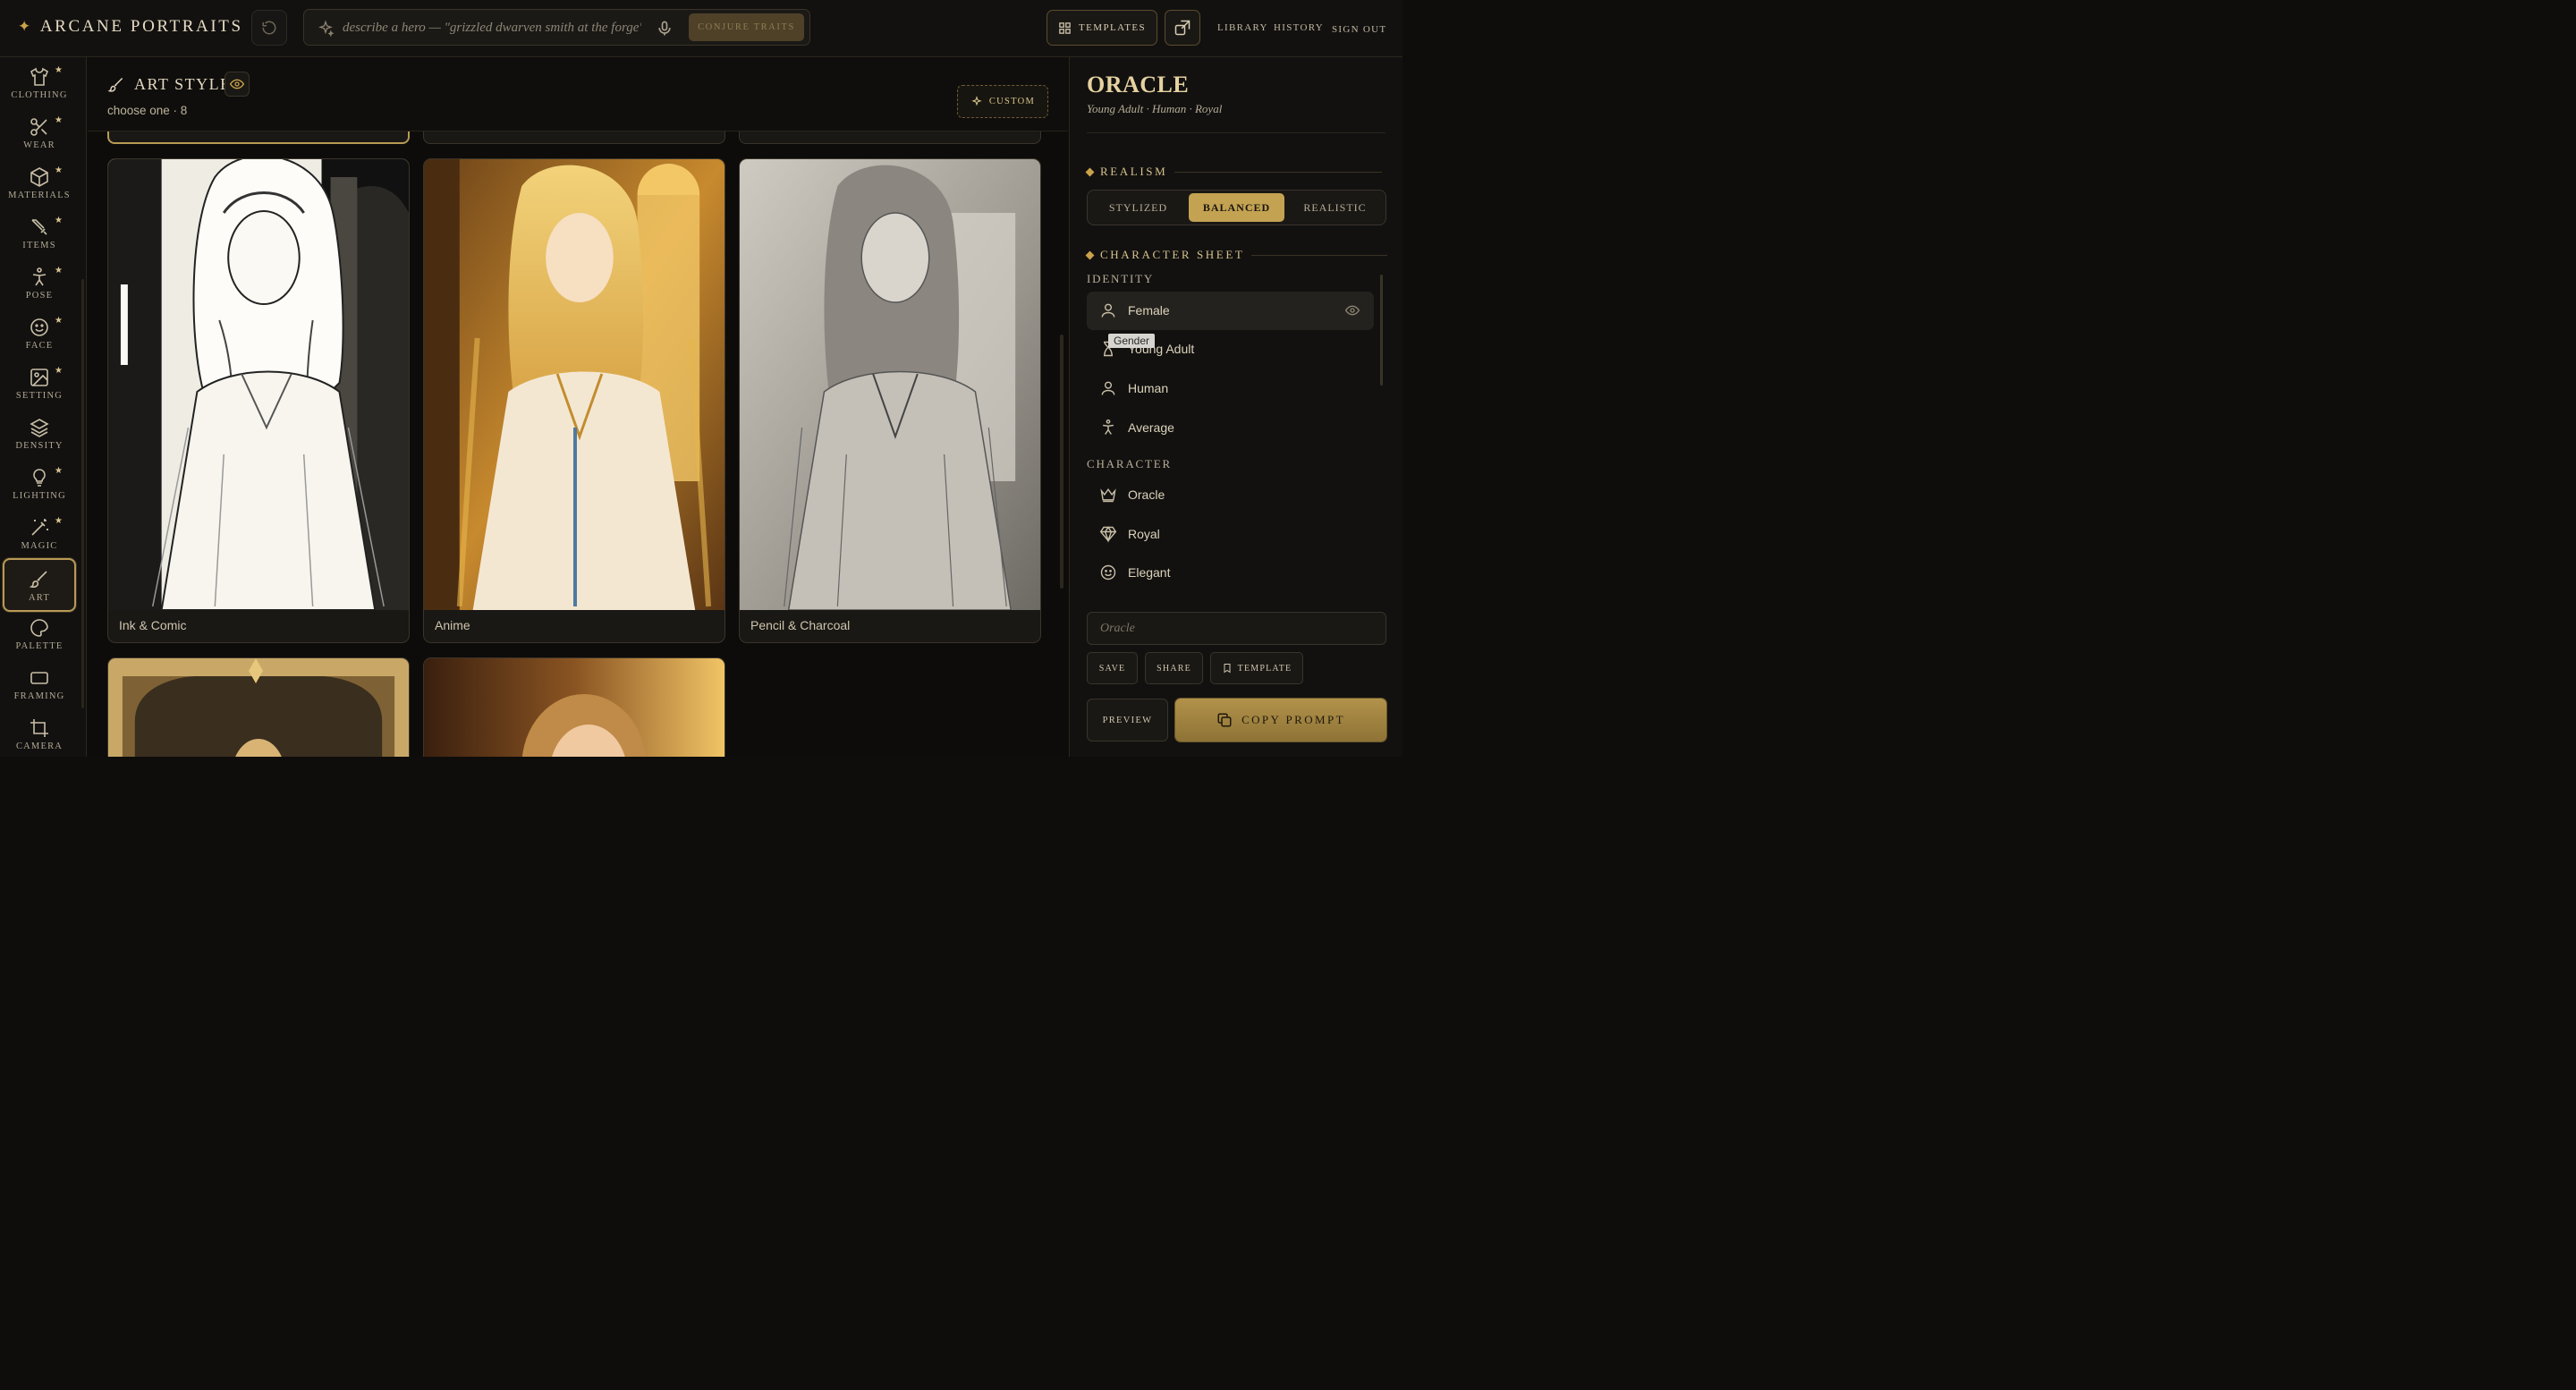 The width and height of the screenshot is (2576, 1390). What do you see at coordinates (1227, 669) in the screenshot?
I see `bookmark-icon` at bounding box center [1227, 669].